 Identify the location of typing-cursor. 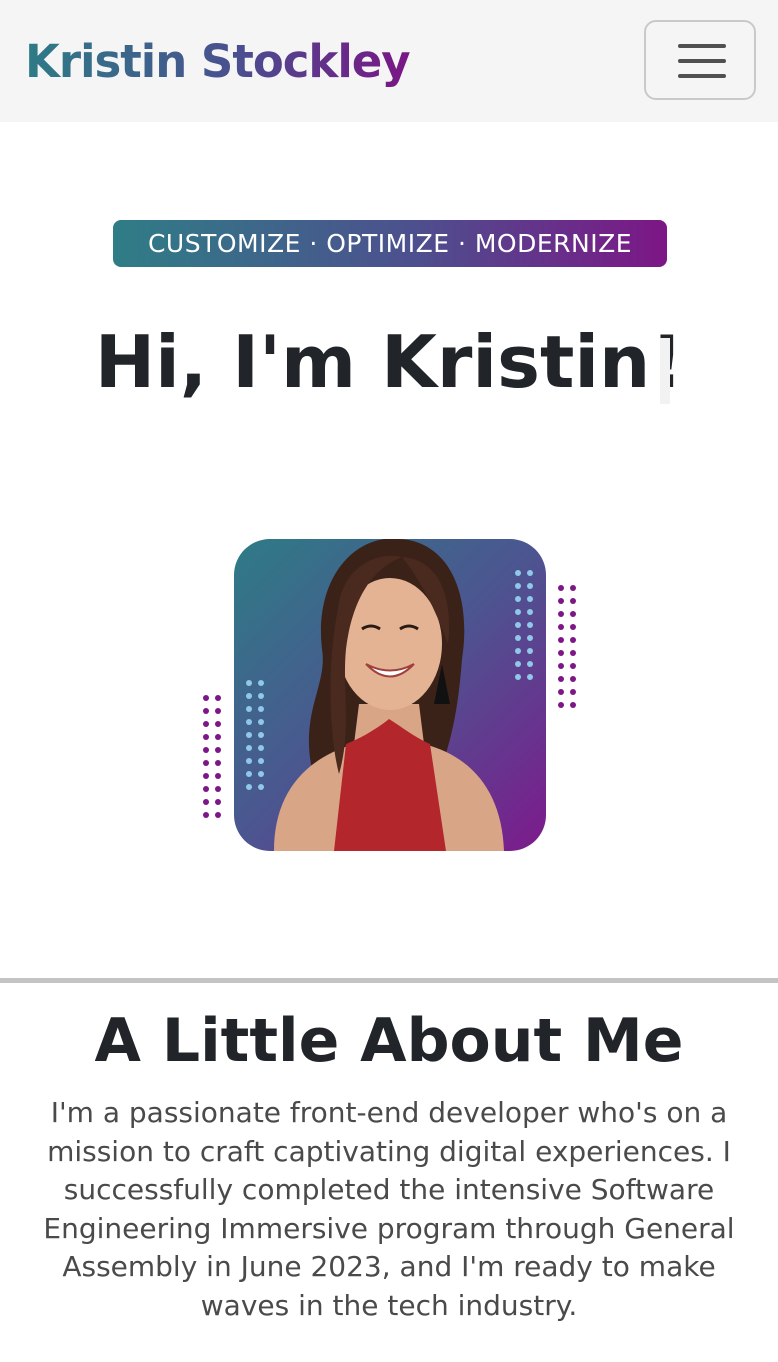
(665, 371).